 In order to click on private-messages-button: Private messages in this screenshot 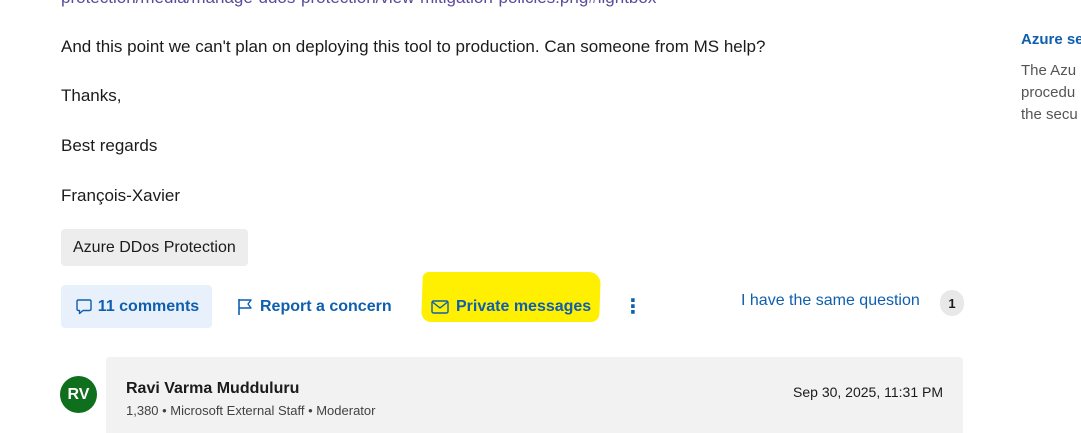, I will do `click(510, 306)`.